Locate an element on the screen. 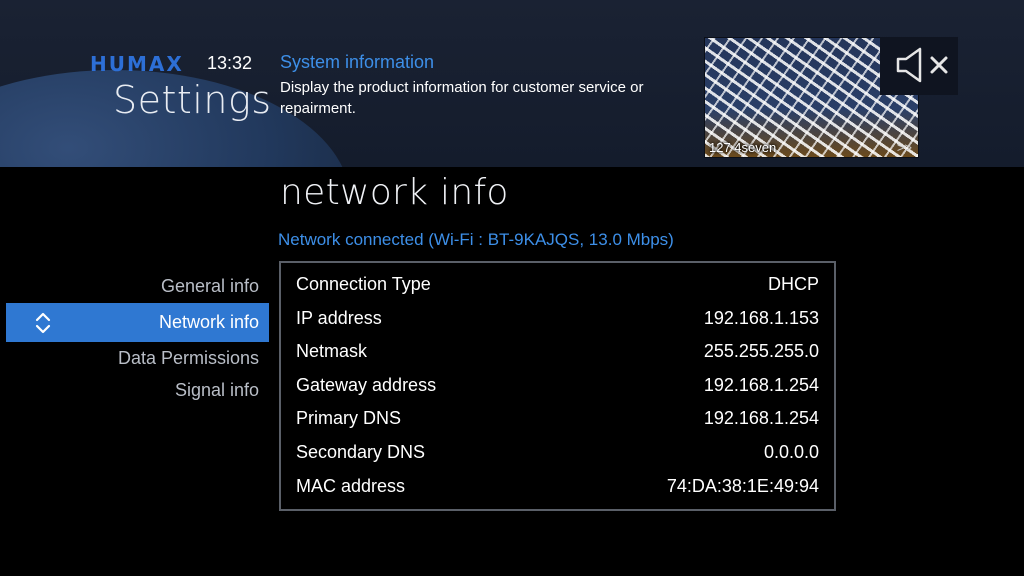  speaker-muted-icon is located at coordinates (922, 65).